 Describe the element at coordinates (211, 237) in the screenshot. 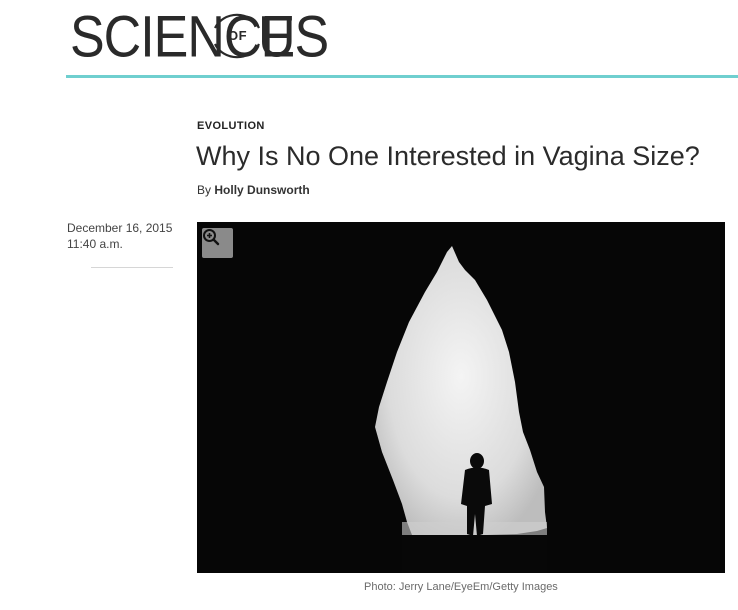

I see `zoom-in-icon` at that location.